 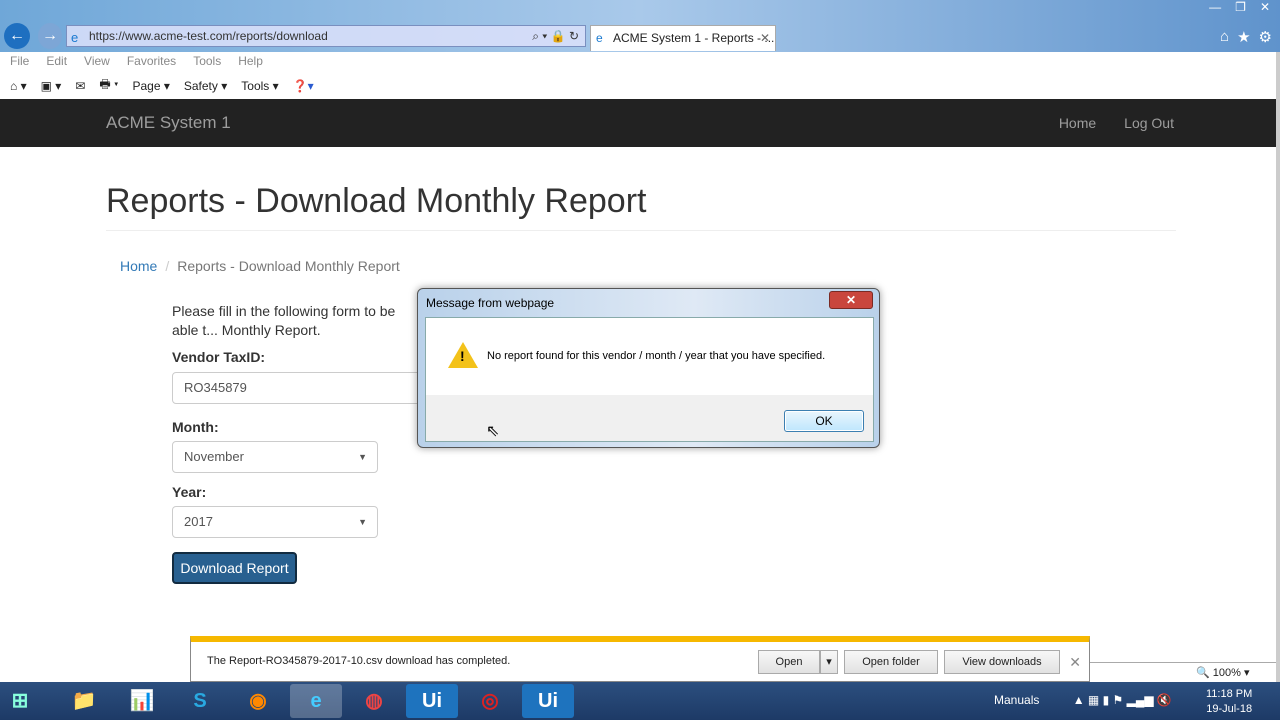 I want to click on warning-icon: !, so click(x=463, y=355).